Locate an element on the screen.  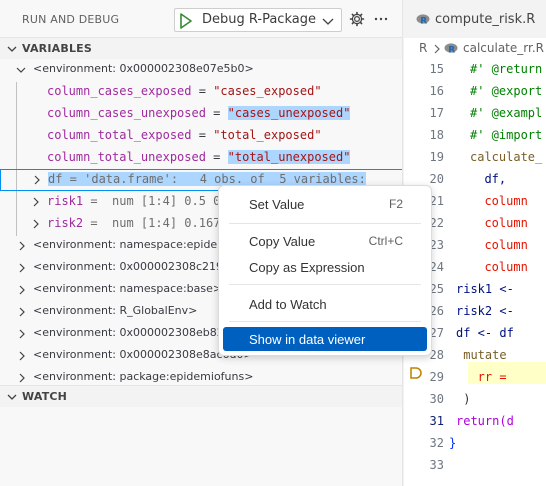
variable-name: risk2 is located at coordinates (65, 223).